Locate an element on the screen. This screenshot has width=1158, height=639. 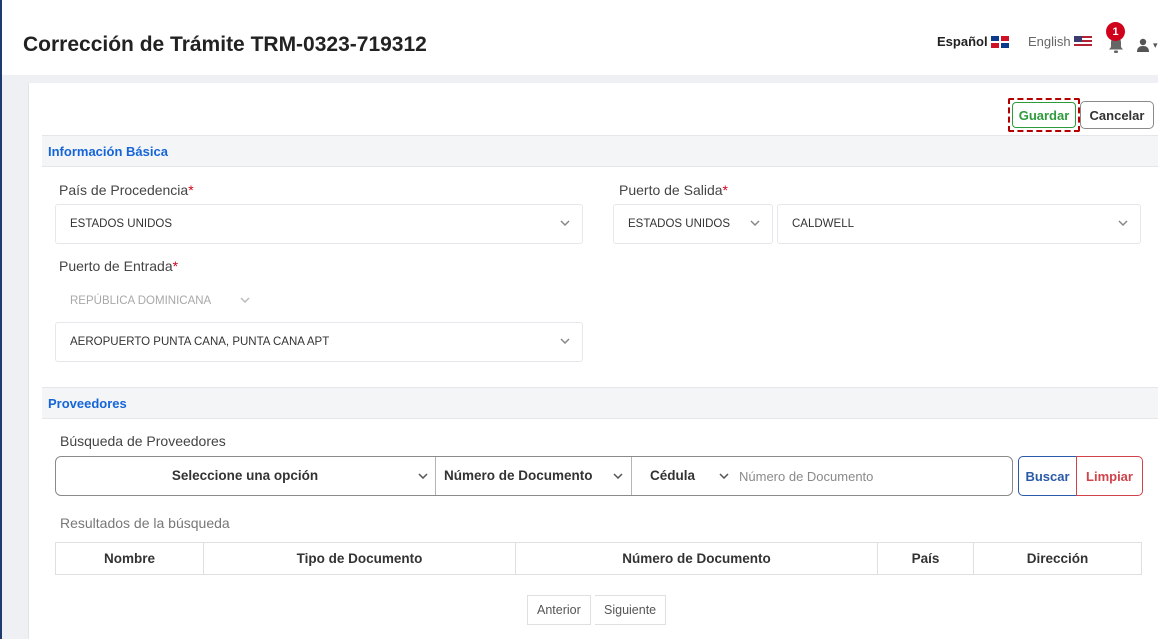
language-spanish-label: Español is located at coordinates (962, 41).